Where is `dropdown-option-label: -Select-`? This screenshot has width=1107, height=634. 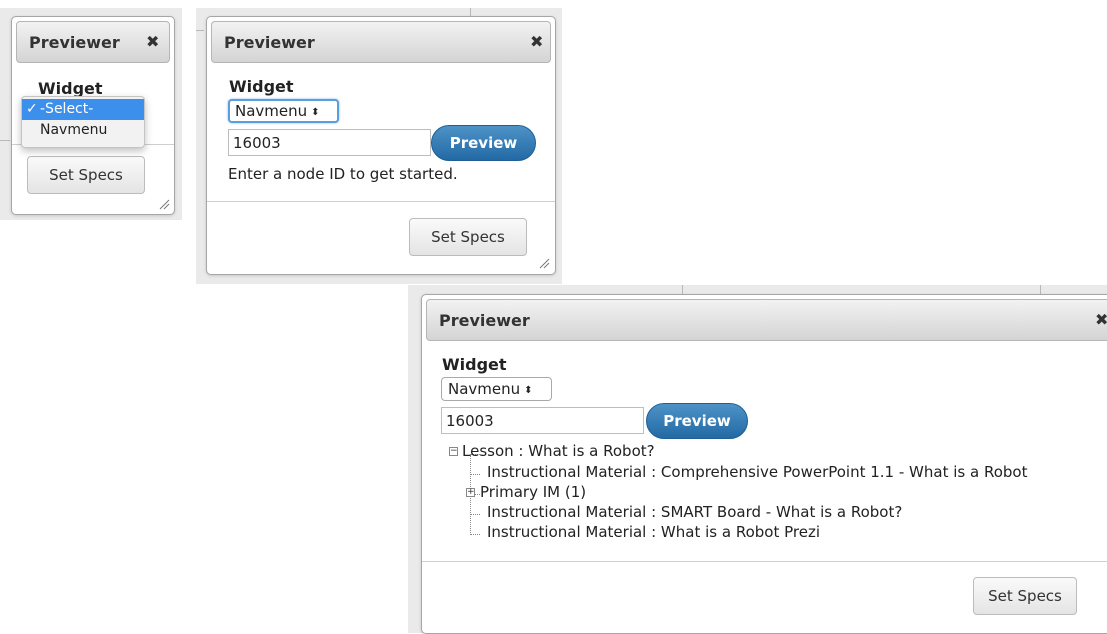
dropdown-option-label: -Select- is located at coordinates (67, 109).